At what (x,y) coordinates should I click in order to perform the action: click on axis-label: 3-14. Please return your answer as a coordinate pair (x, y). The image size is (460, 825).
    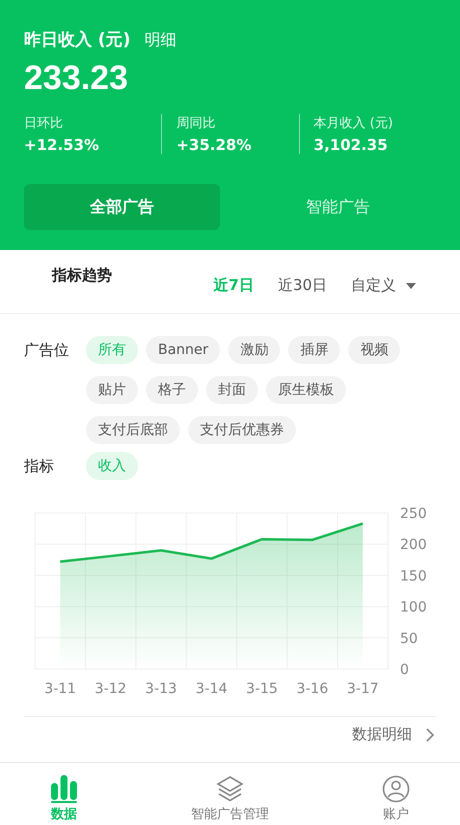
    Looking at the image, I should click on (212, 689).